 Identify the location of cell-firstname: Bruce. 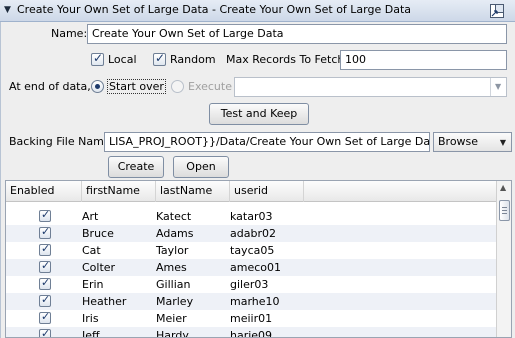
(98, 233).